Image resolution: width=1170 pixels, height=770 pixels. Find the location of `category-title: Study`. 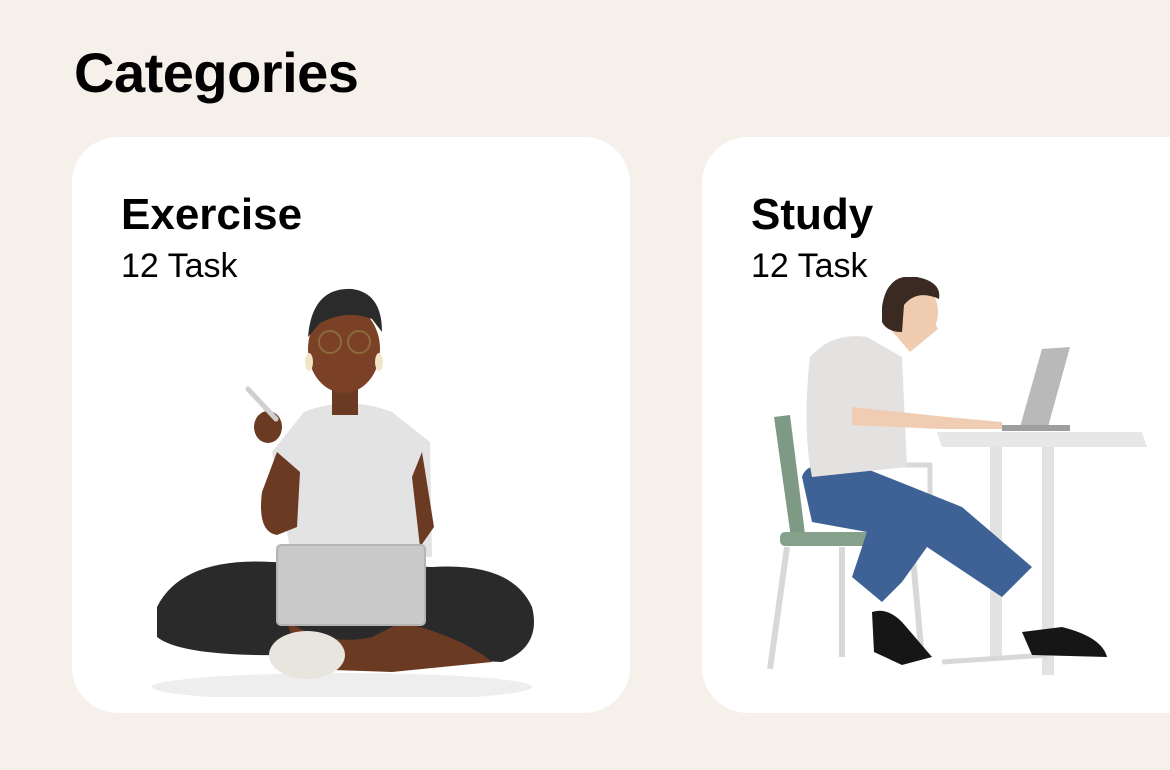

category-title: Study is located at coordinates (812, 214).